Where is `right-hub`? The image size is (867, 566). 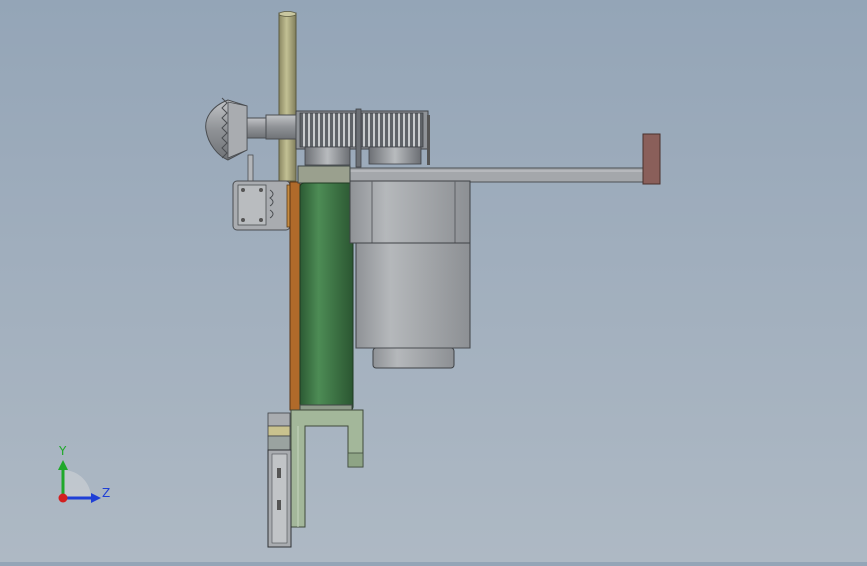 right-hub is located at coordinates (395, 155).